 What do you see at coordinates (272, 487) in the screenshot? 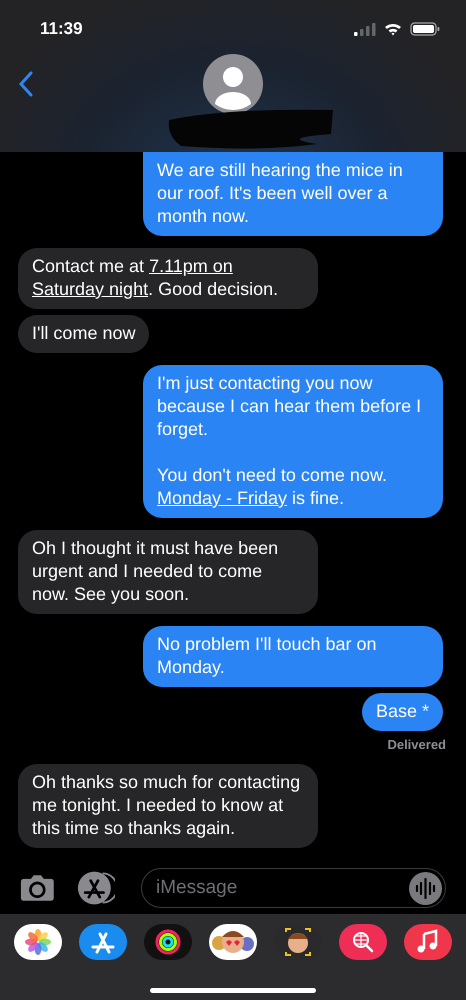
I see `message-text: You don't need to come now. Monday - Friday is fine.` at bounding box center [272, 487].